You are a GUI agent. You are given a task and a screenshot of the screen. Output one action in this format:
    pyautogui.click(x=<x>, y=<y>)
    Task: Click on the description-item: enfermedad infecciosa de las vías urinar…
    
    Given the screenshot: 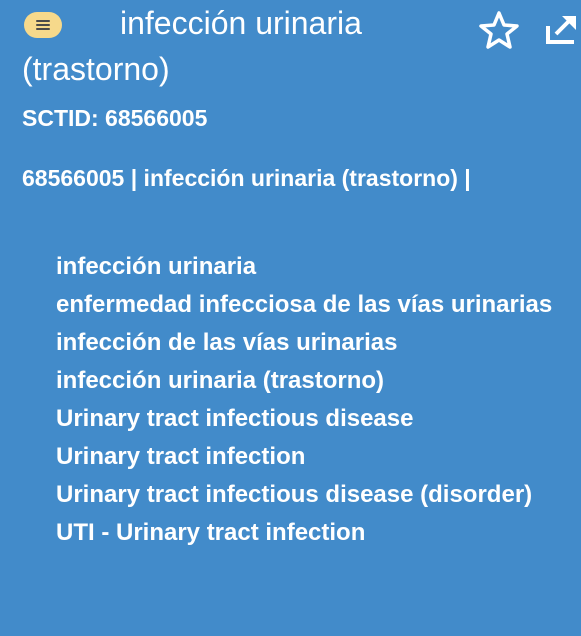 What is the action you would take?
    pyautogui.click(x=304, y=304)
    